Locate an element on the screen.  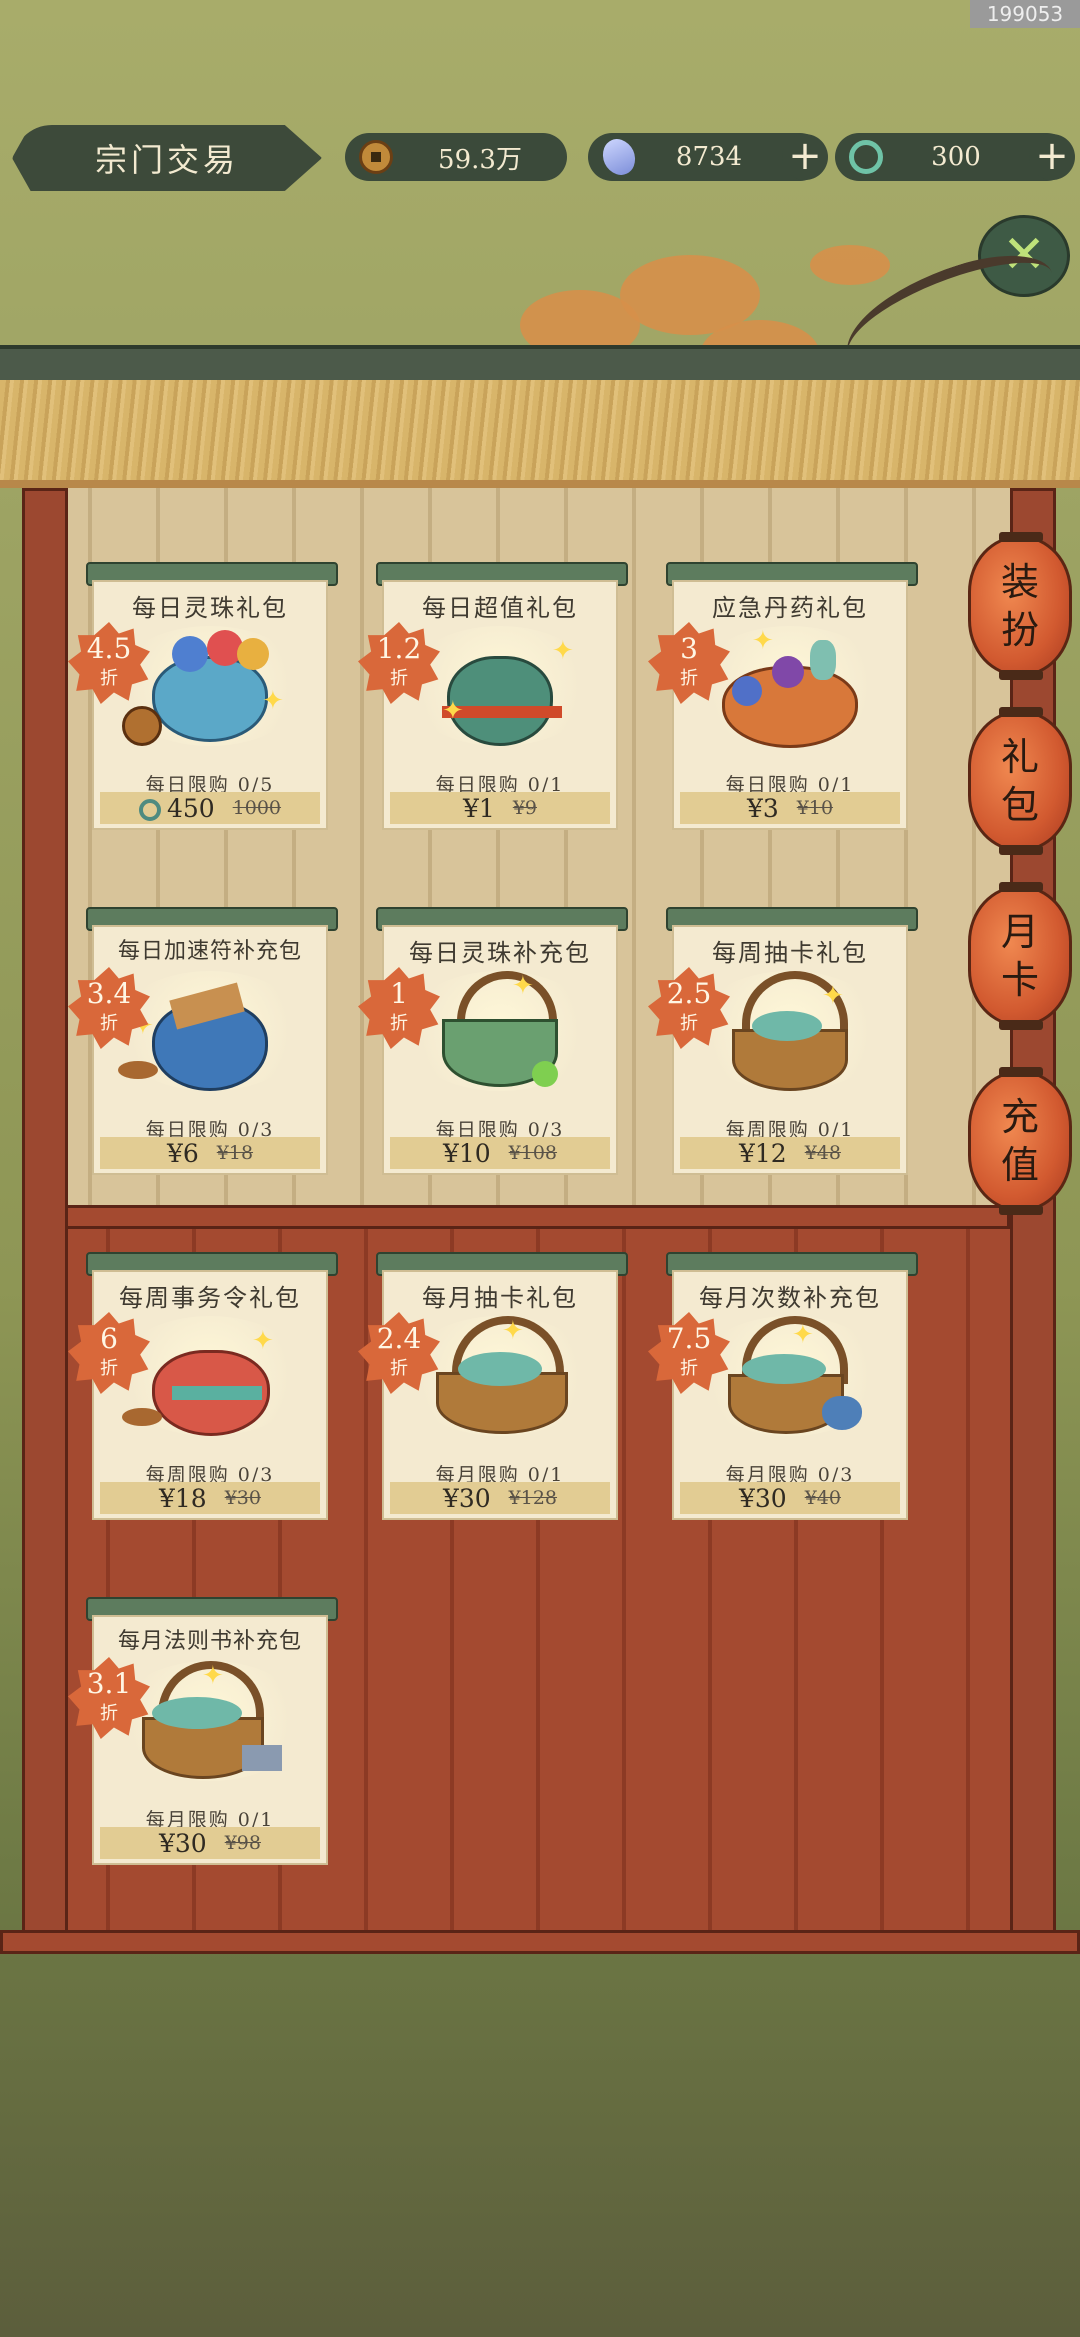
spirit-resource: 300 + is located at coordinates (955, 157).